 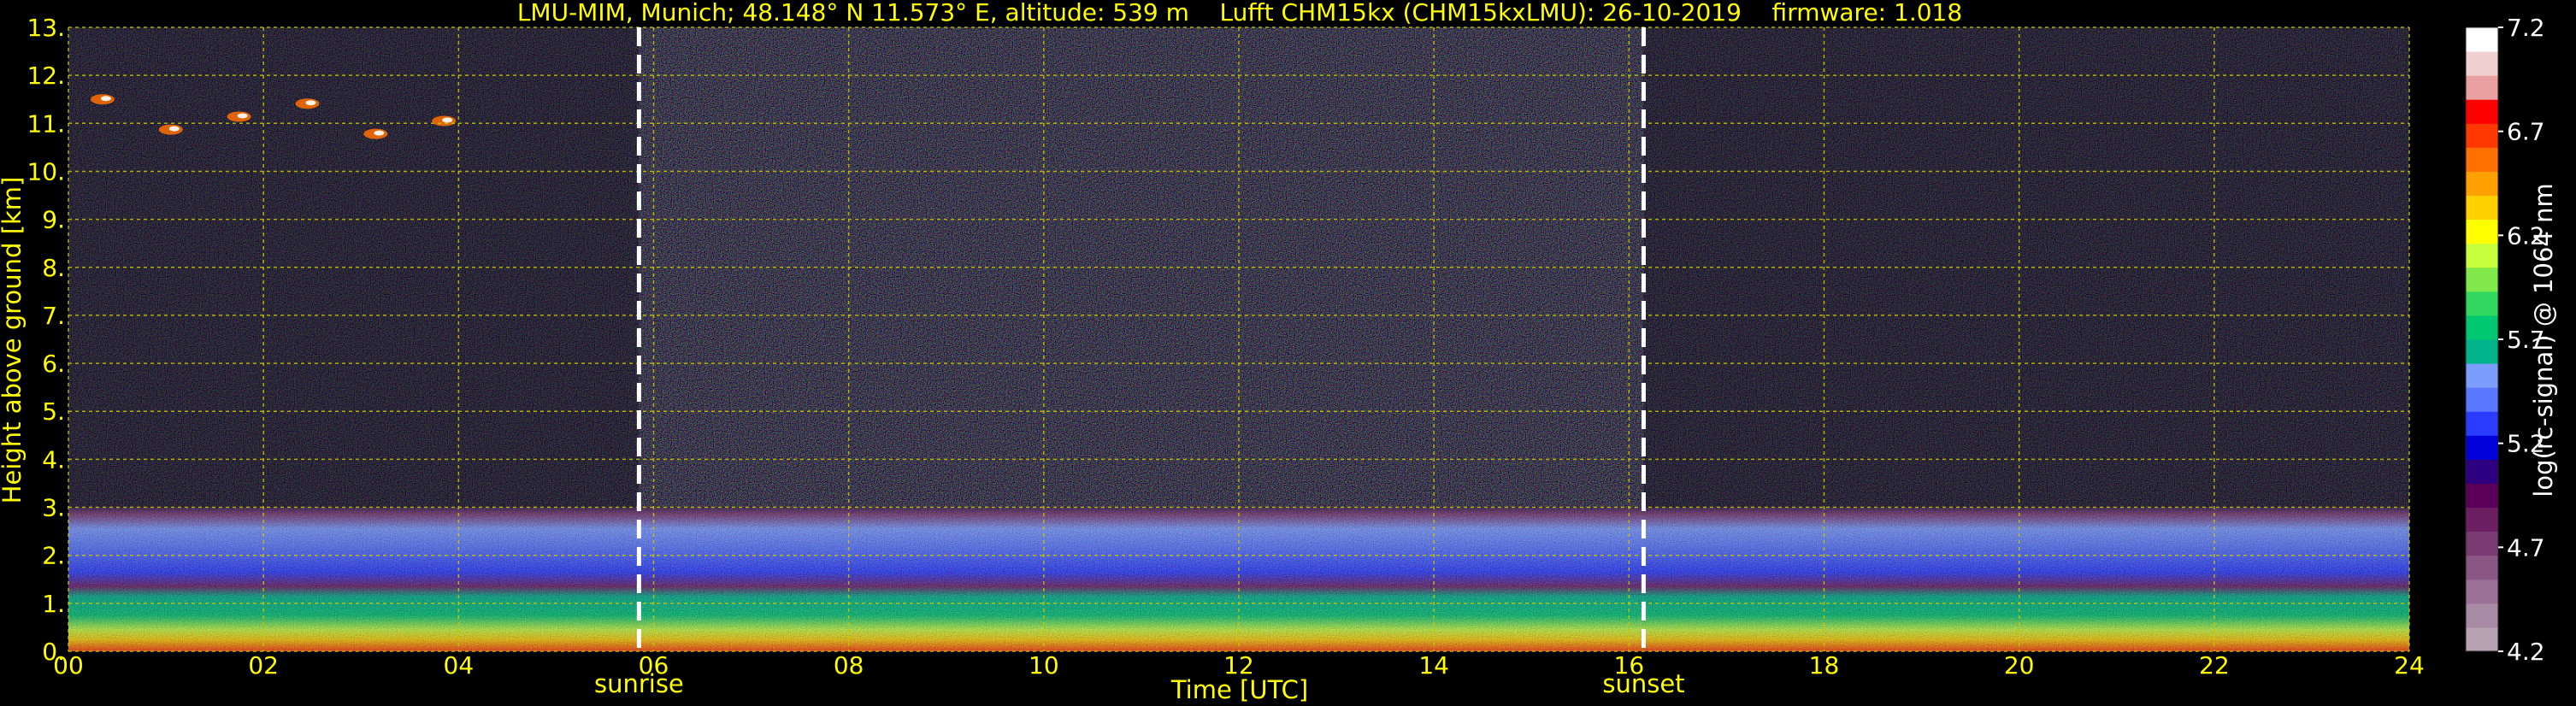 I want to click on x-tick-label: 04, so click(x=459, y=665).